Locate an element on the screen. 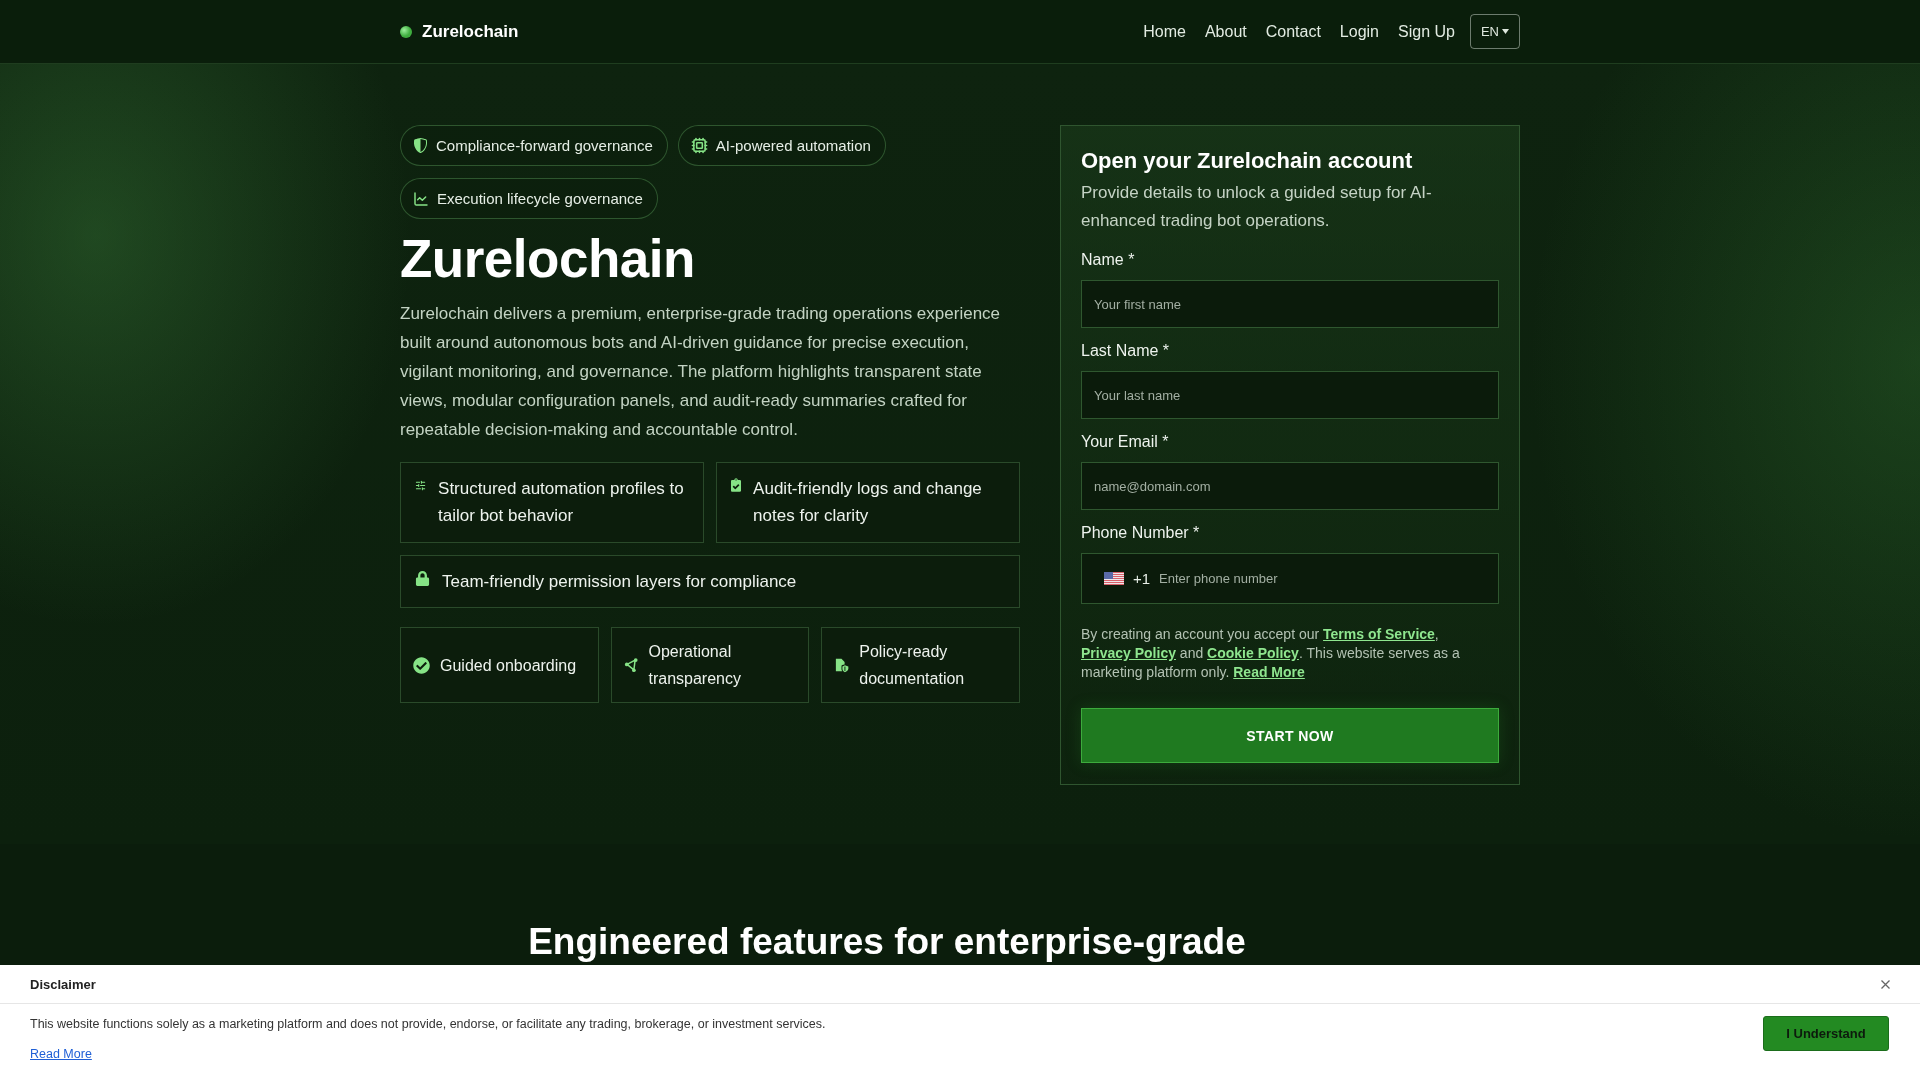 This screenshot has height=1080, width=1920. highlight-text: Team-friendly permission layers for compliance is located at coordinates (619, 582).